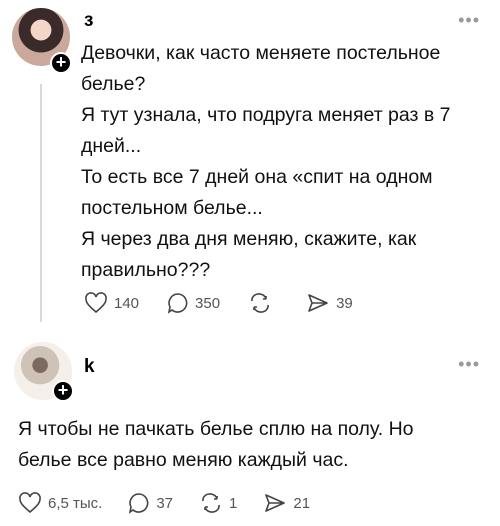  I want to click on share-count: 21, so click(302, 503).